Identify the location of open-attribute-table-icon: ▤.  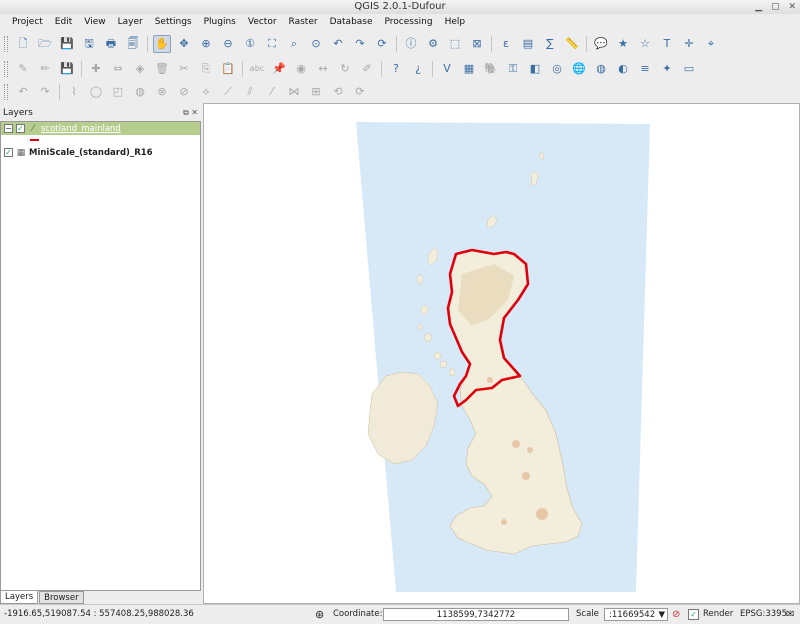
(528, 44).